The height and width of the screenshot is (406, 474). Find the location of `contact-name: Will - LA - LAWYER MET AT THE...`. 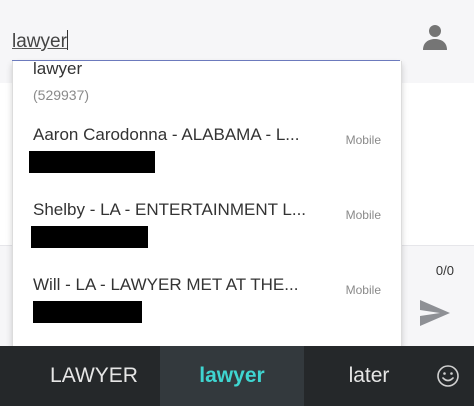

contact-name: Will - LA - LAWYER MET AT THE... is located at coordinates (166, 284).